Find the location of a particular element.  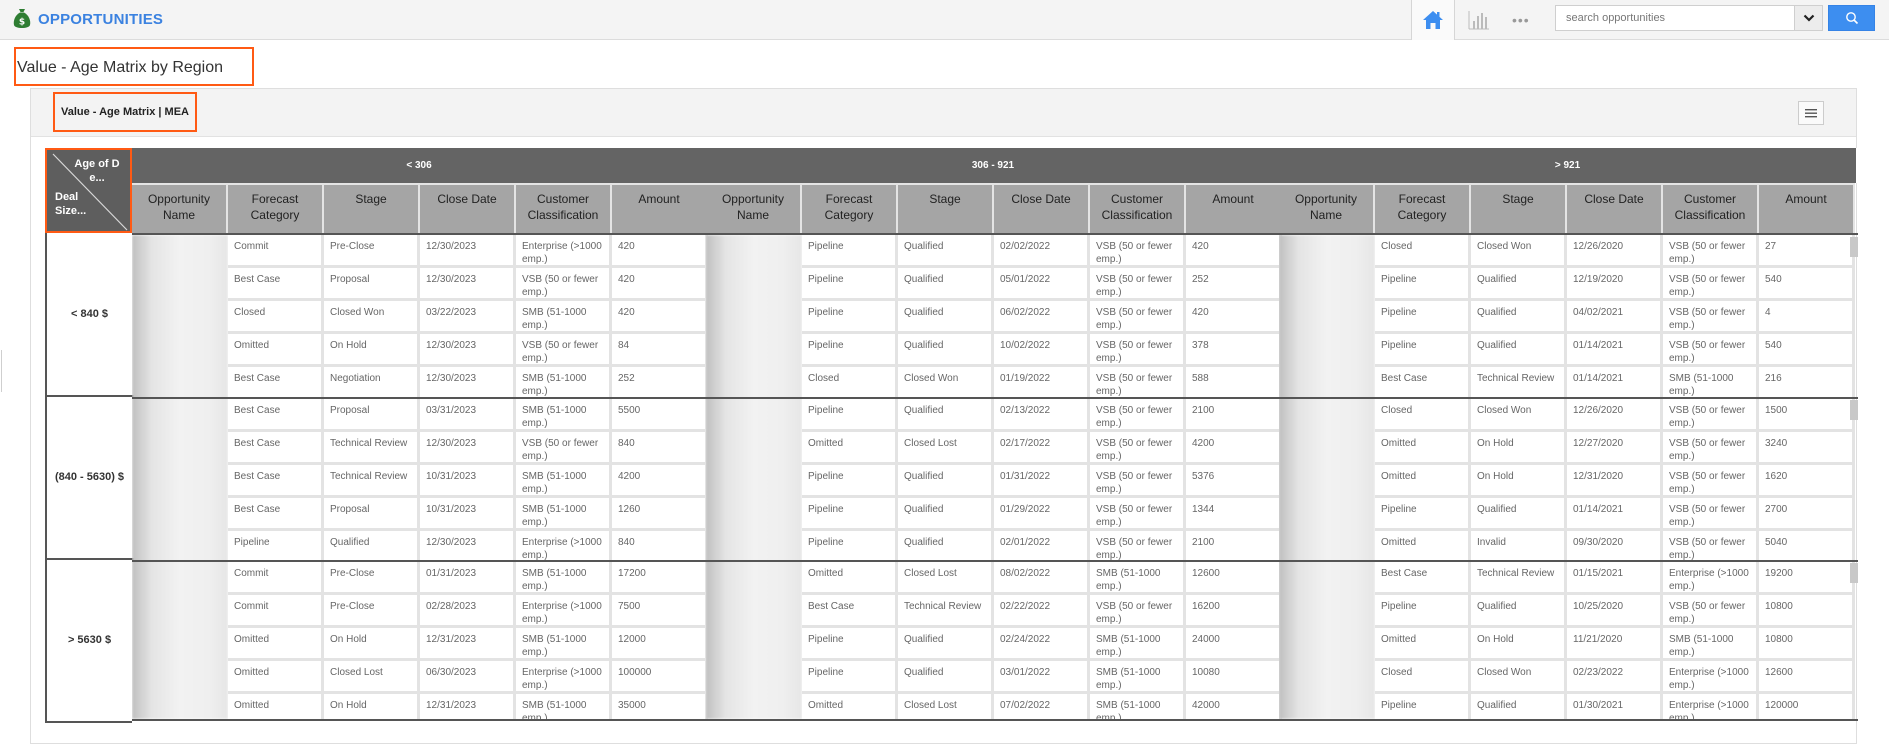

search-icon is located at coordinates (1851, 18).